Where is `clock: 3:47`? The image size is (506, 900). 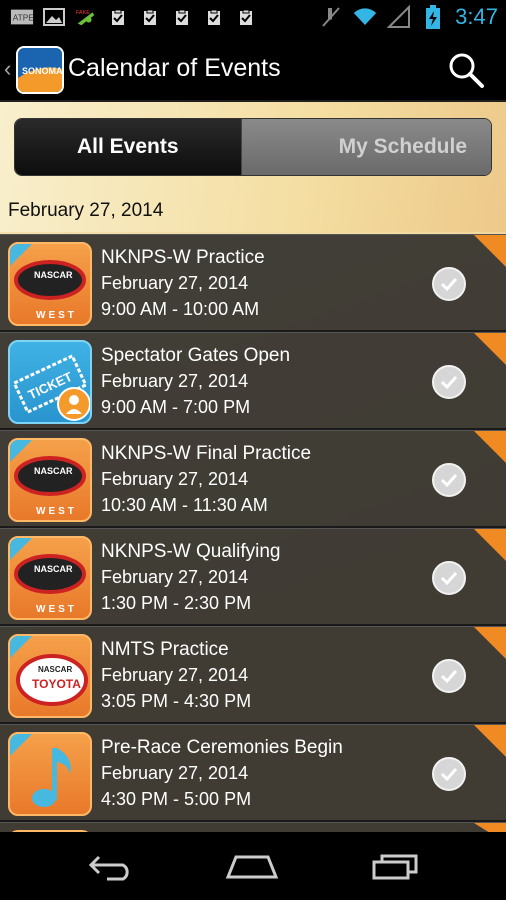 clock: 3:47 is located at coordinates (476, 16).